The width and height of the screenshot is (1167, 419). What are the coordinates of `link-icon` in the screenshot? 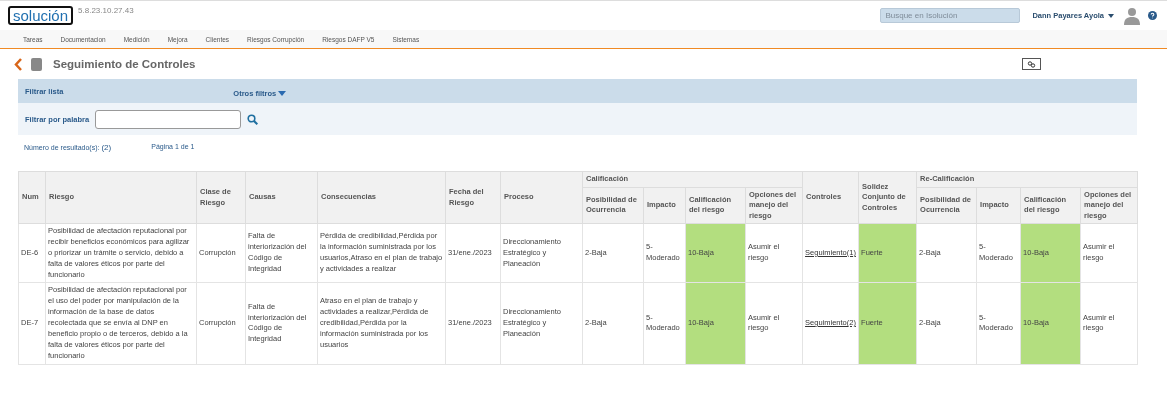 It's located at (1031, 64).